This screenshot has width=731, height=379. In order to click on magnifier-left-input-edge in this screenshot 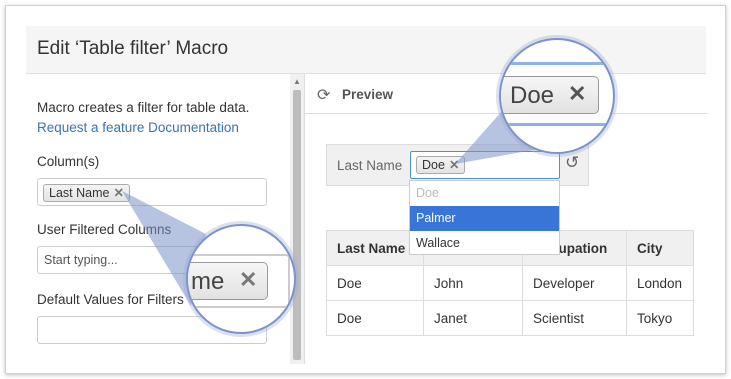, I will do `click(239, 281)`.